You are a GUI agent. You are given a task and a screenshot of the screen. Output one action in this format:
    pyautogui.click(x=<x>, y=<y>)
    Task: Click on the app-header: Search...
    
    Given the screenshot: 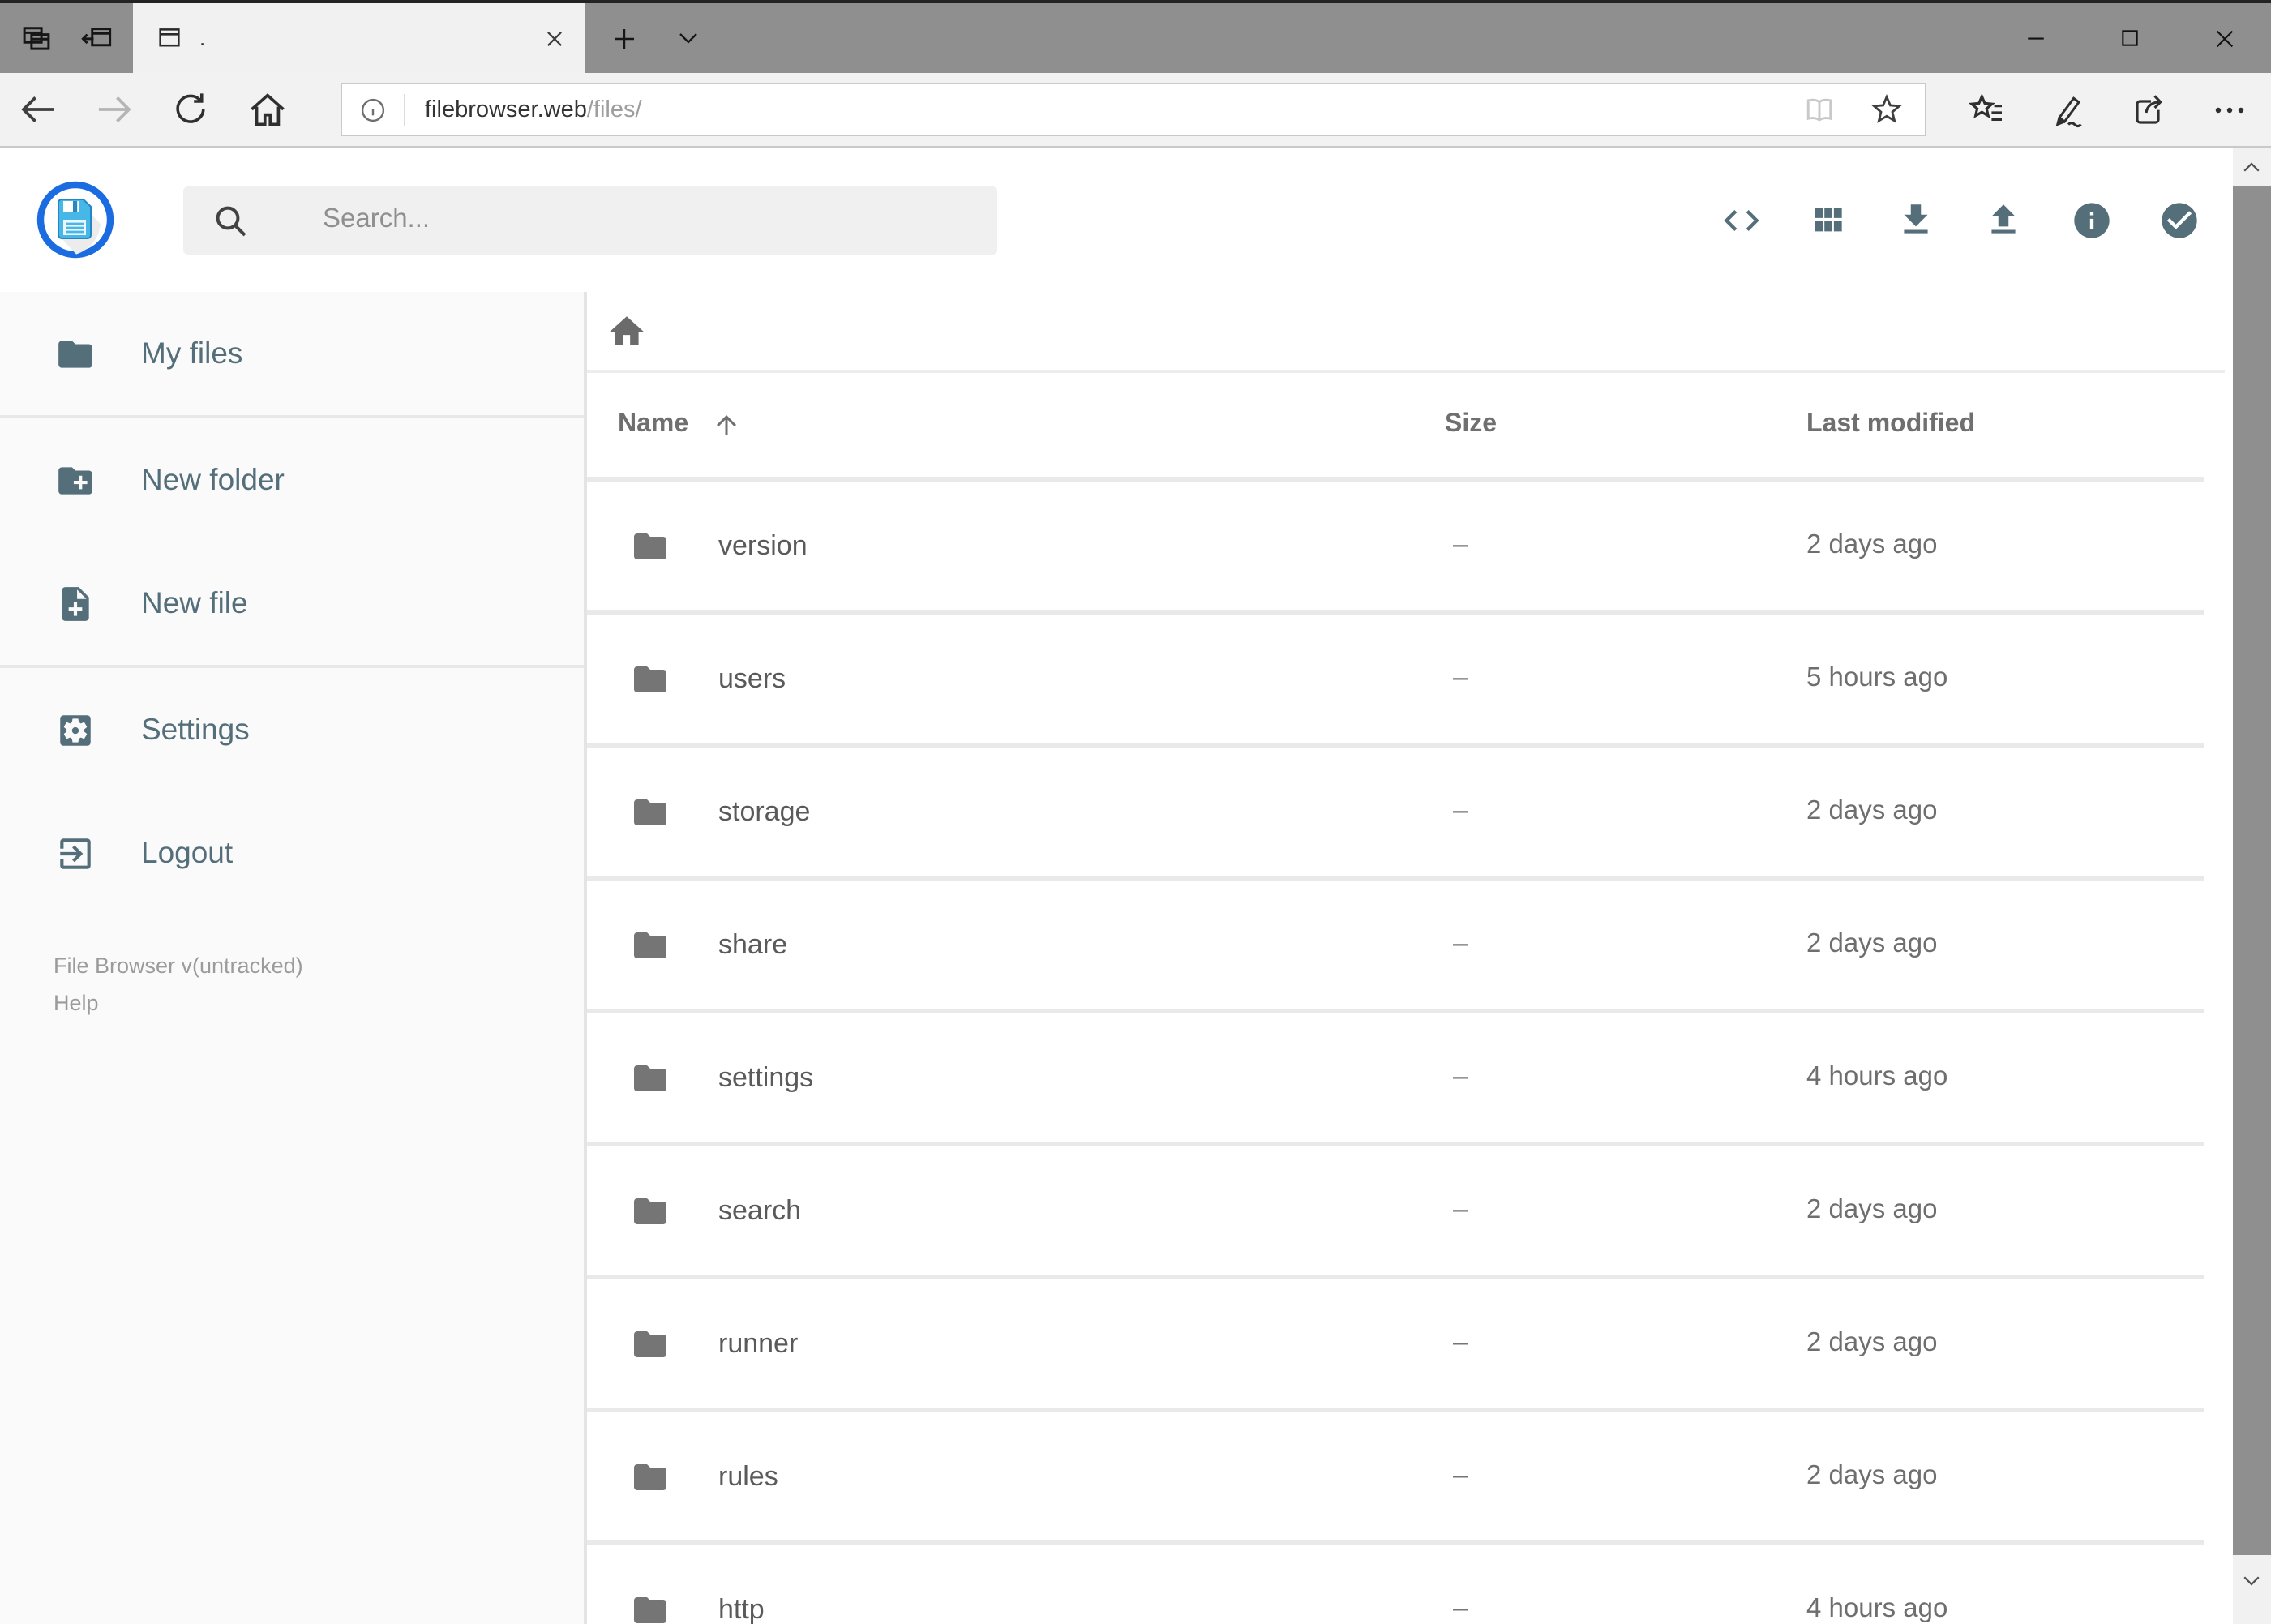 What is the action you would take?
    pyautogui.click(x=1135, y=220)
    